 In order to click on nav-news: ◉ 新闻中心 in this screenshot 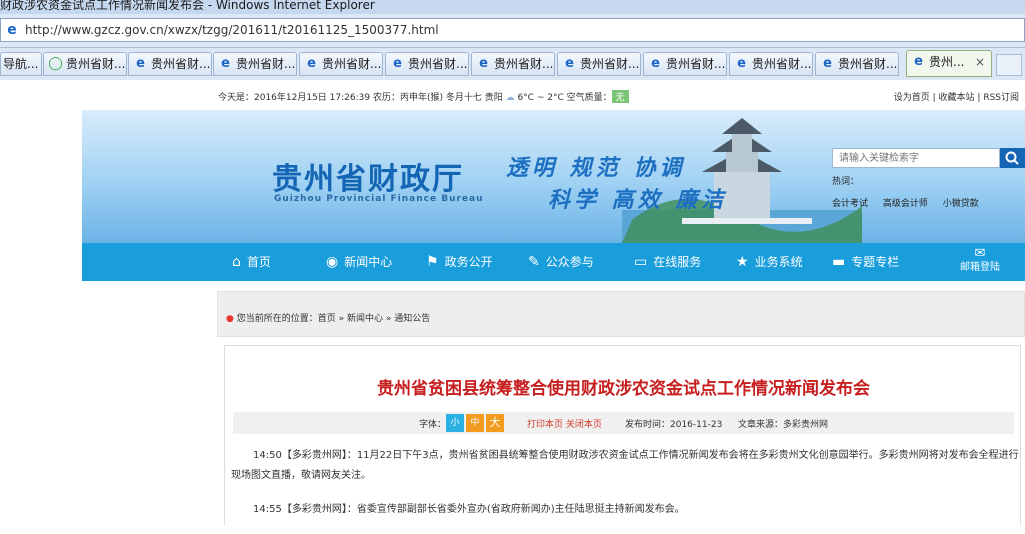, I will do `click(359, 262)`.